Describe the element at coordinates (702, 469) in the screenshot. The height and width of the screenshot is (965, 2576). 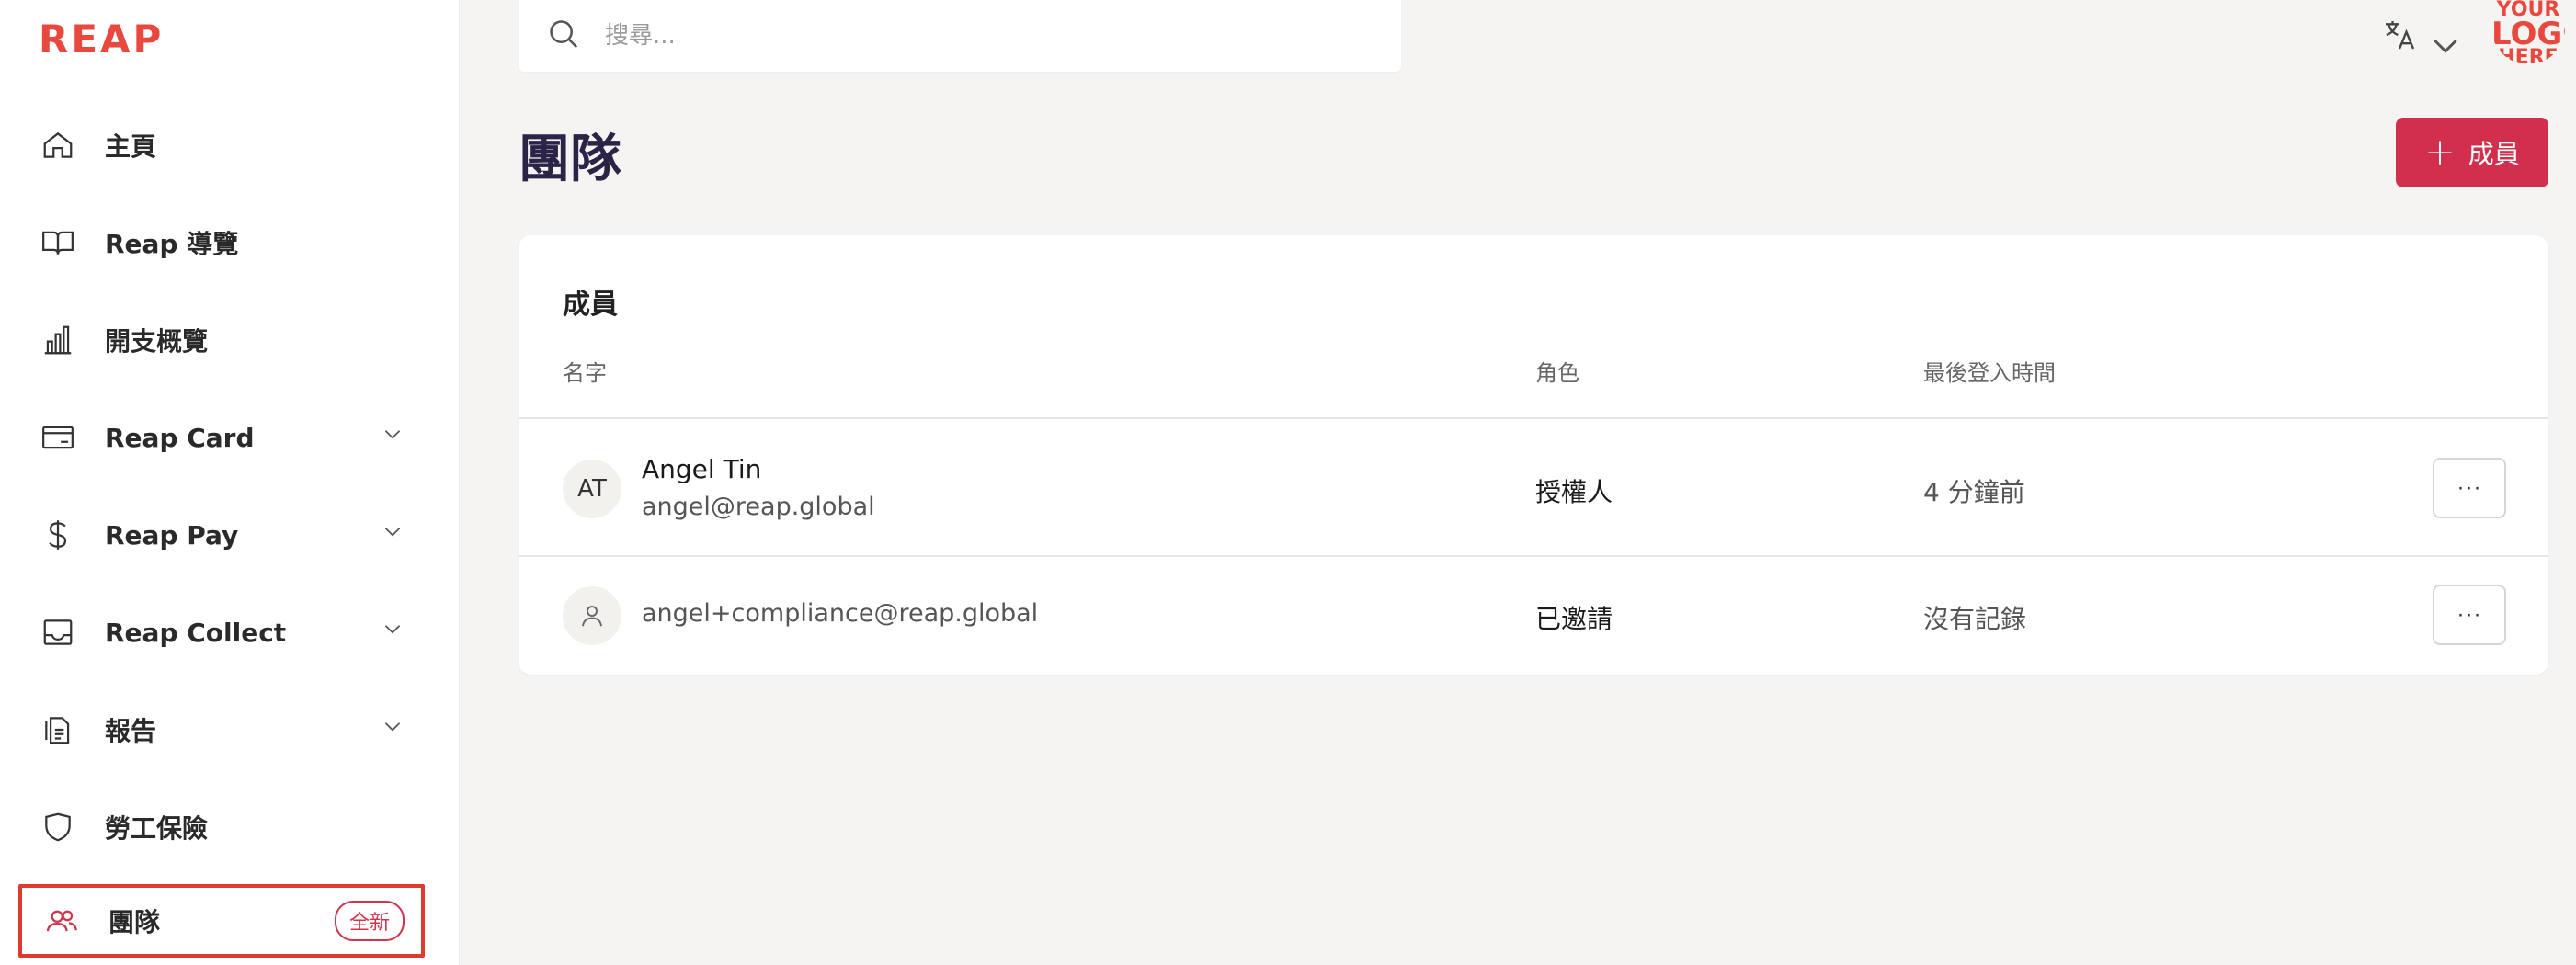
I see `member-name: Angel Tin` at that location.